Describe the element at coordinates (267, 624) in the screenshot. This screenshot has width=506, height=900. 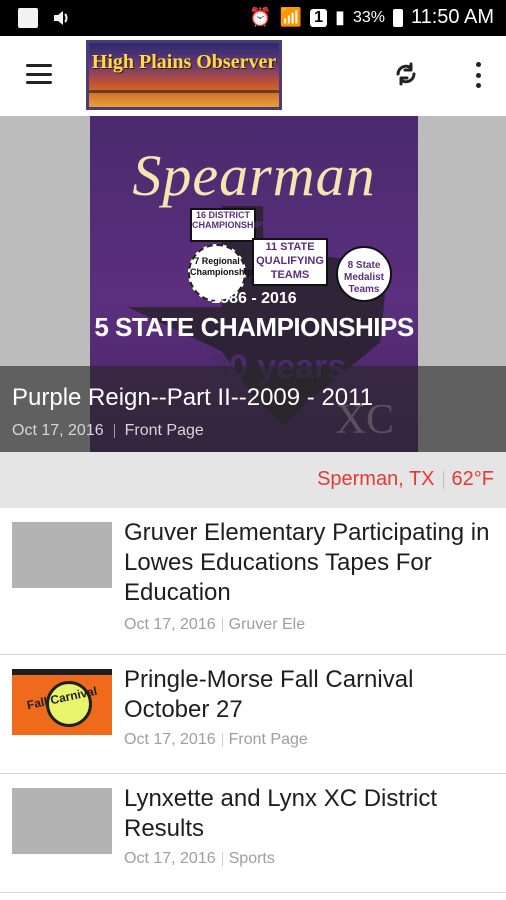
I see `article-category: Gruver Ele` at that location.